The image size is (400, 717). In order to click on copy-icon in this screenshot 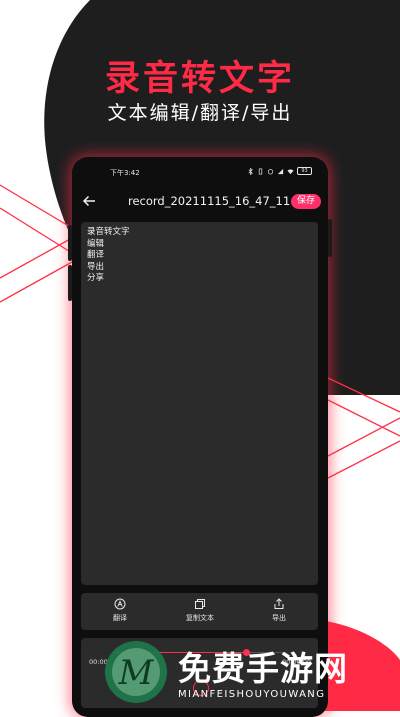, I will do `click(200, 604)`.